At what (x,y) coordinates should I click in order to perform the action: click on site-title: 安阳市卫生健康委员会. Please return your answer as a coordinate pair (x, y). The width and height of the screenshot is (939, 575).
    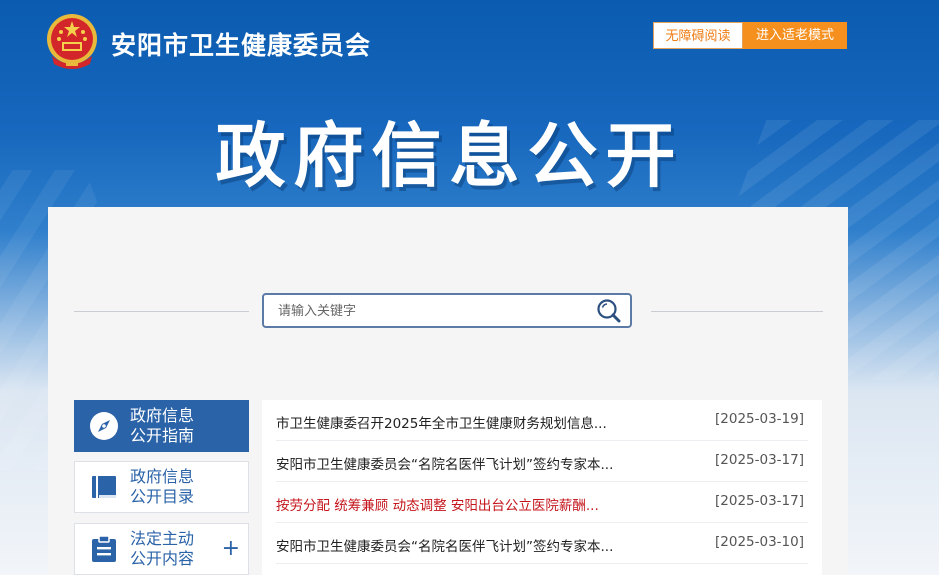
    Looking at the image, I should click on (241, 44).